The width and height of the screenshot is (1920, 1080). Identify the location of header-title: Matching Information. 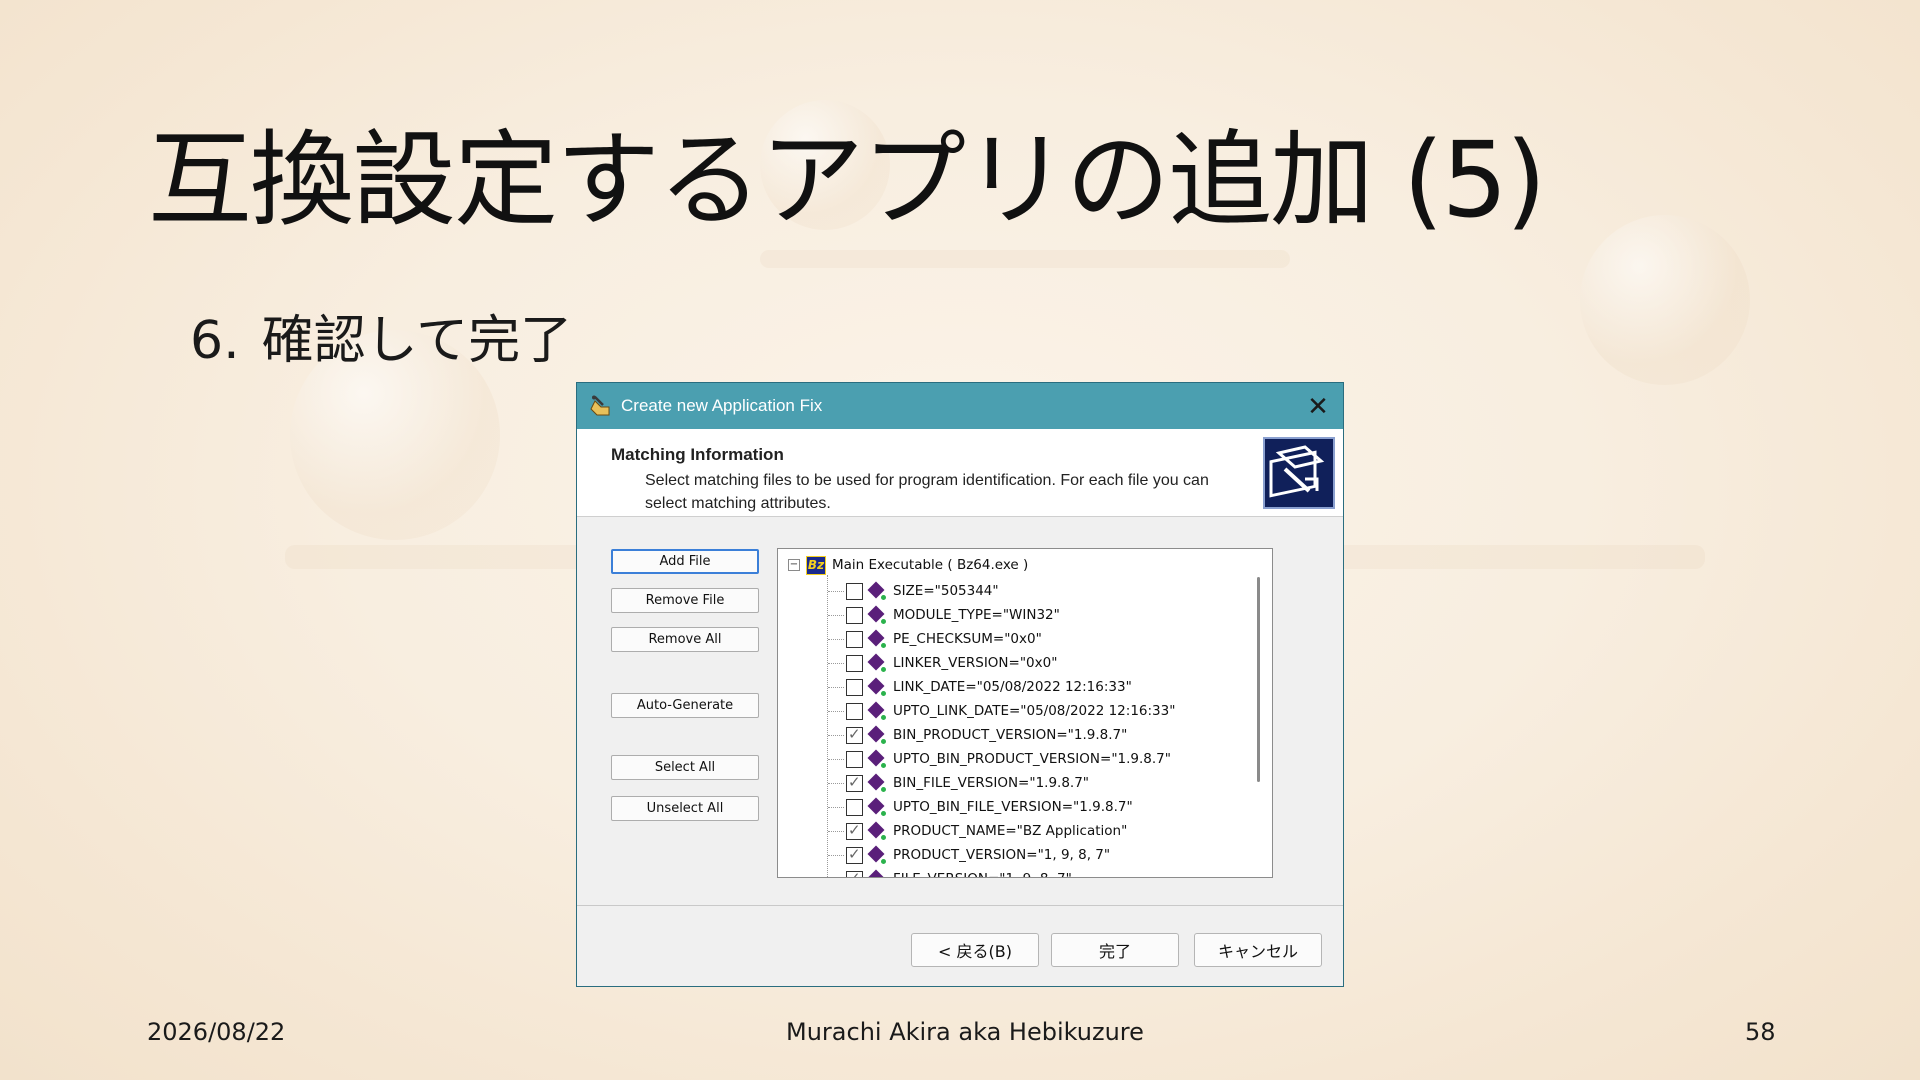
(697, 454).